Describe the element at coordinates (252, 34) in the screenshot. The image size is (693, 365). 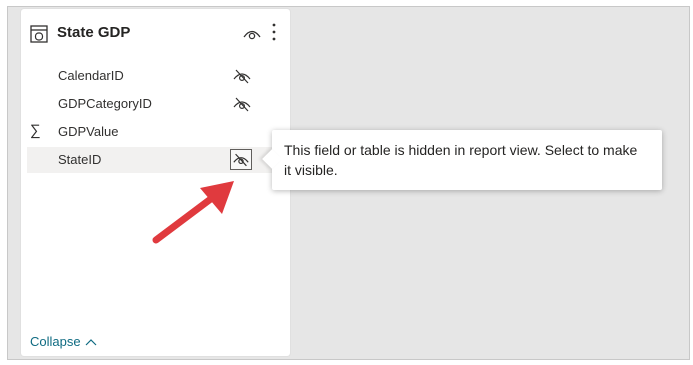
I see `eye-icon` at that location.